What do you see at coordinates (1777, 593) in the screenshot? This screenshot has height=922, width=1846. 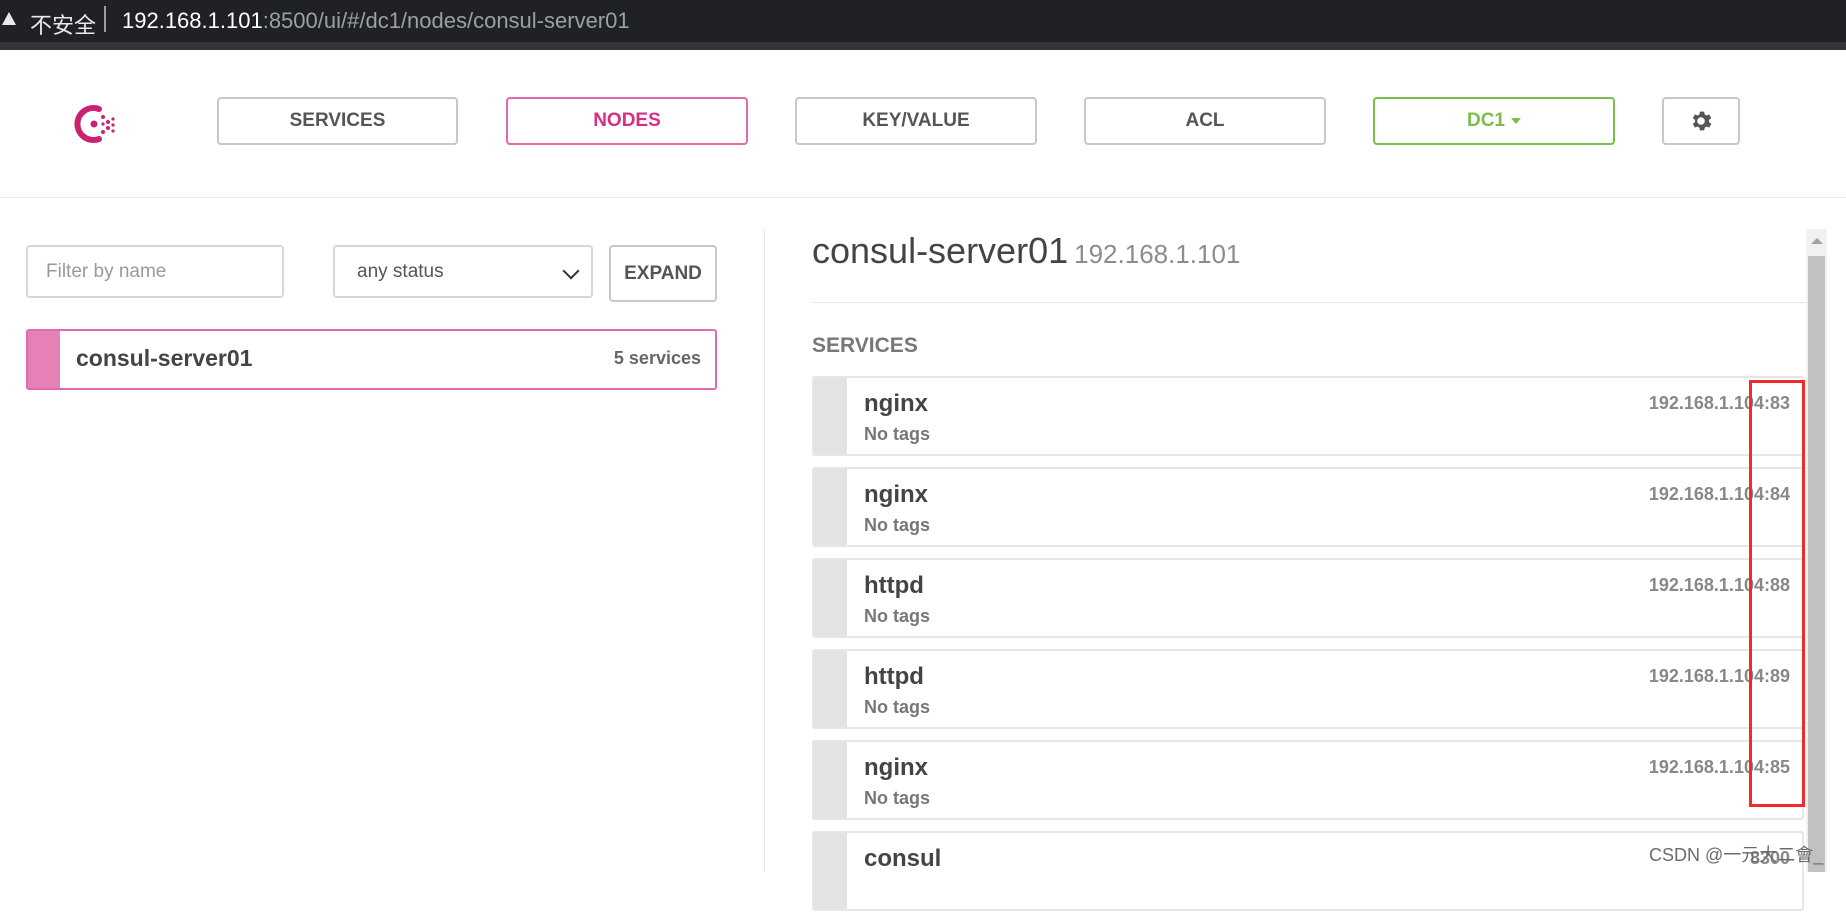 I see `annotation-highlight-box` at bounding box center [1777, 593].